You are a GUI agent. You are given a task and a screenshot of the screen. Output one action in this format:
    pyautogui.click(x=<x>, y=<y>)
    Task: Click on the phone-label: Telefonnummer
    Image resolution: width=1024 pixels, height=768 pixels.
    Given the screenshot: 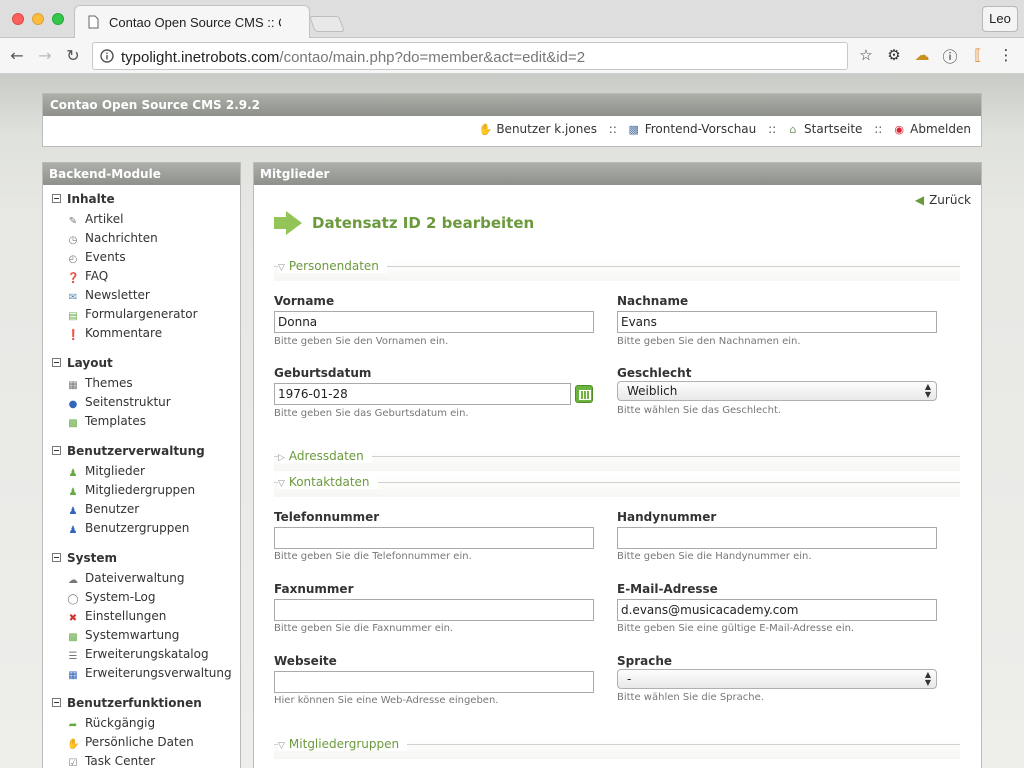 What is the action you would take?
    pyautogui.click(x=327, y=517)
    